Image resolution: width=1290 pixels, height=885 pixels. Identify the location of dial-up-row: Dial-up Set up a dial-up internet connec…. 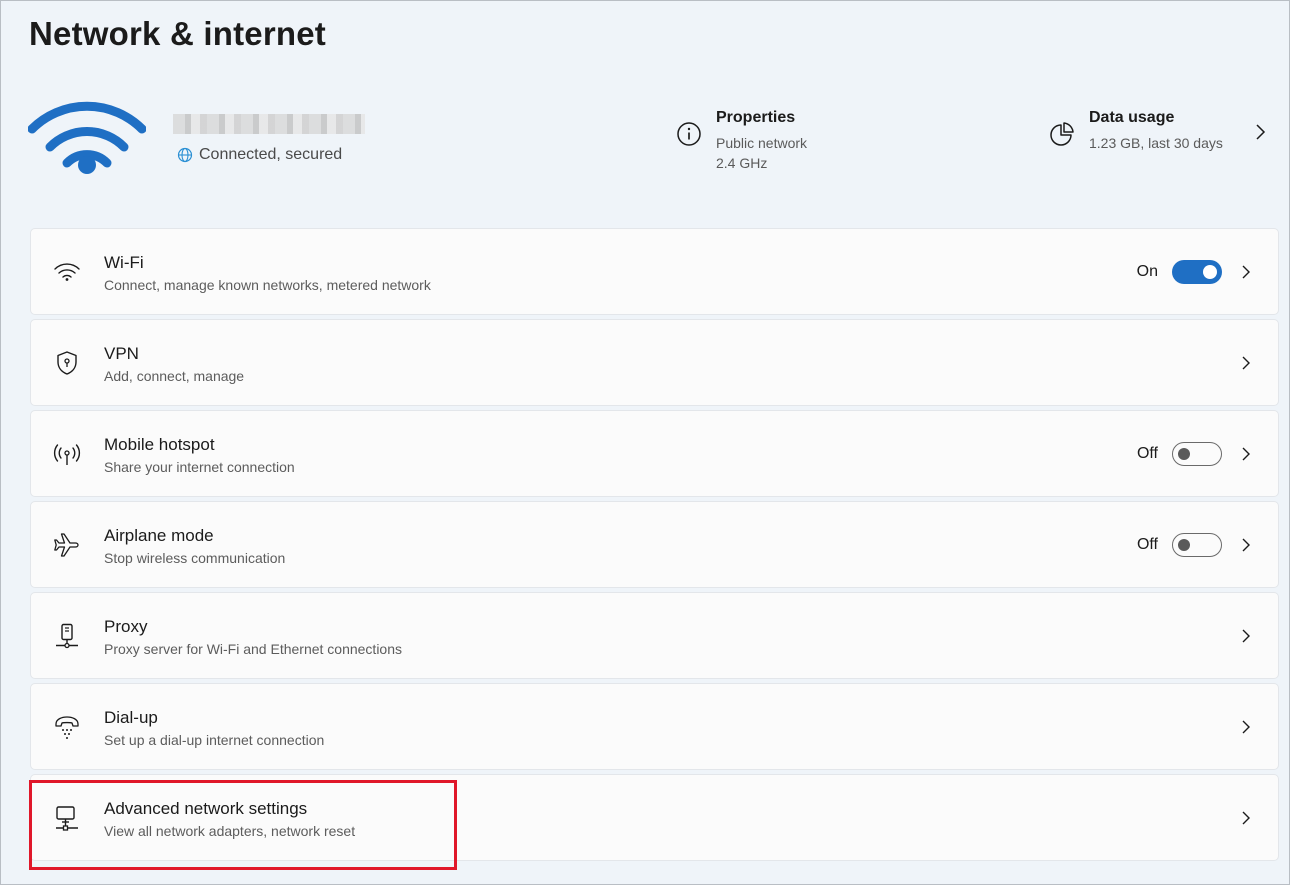
(654, 726).